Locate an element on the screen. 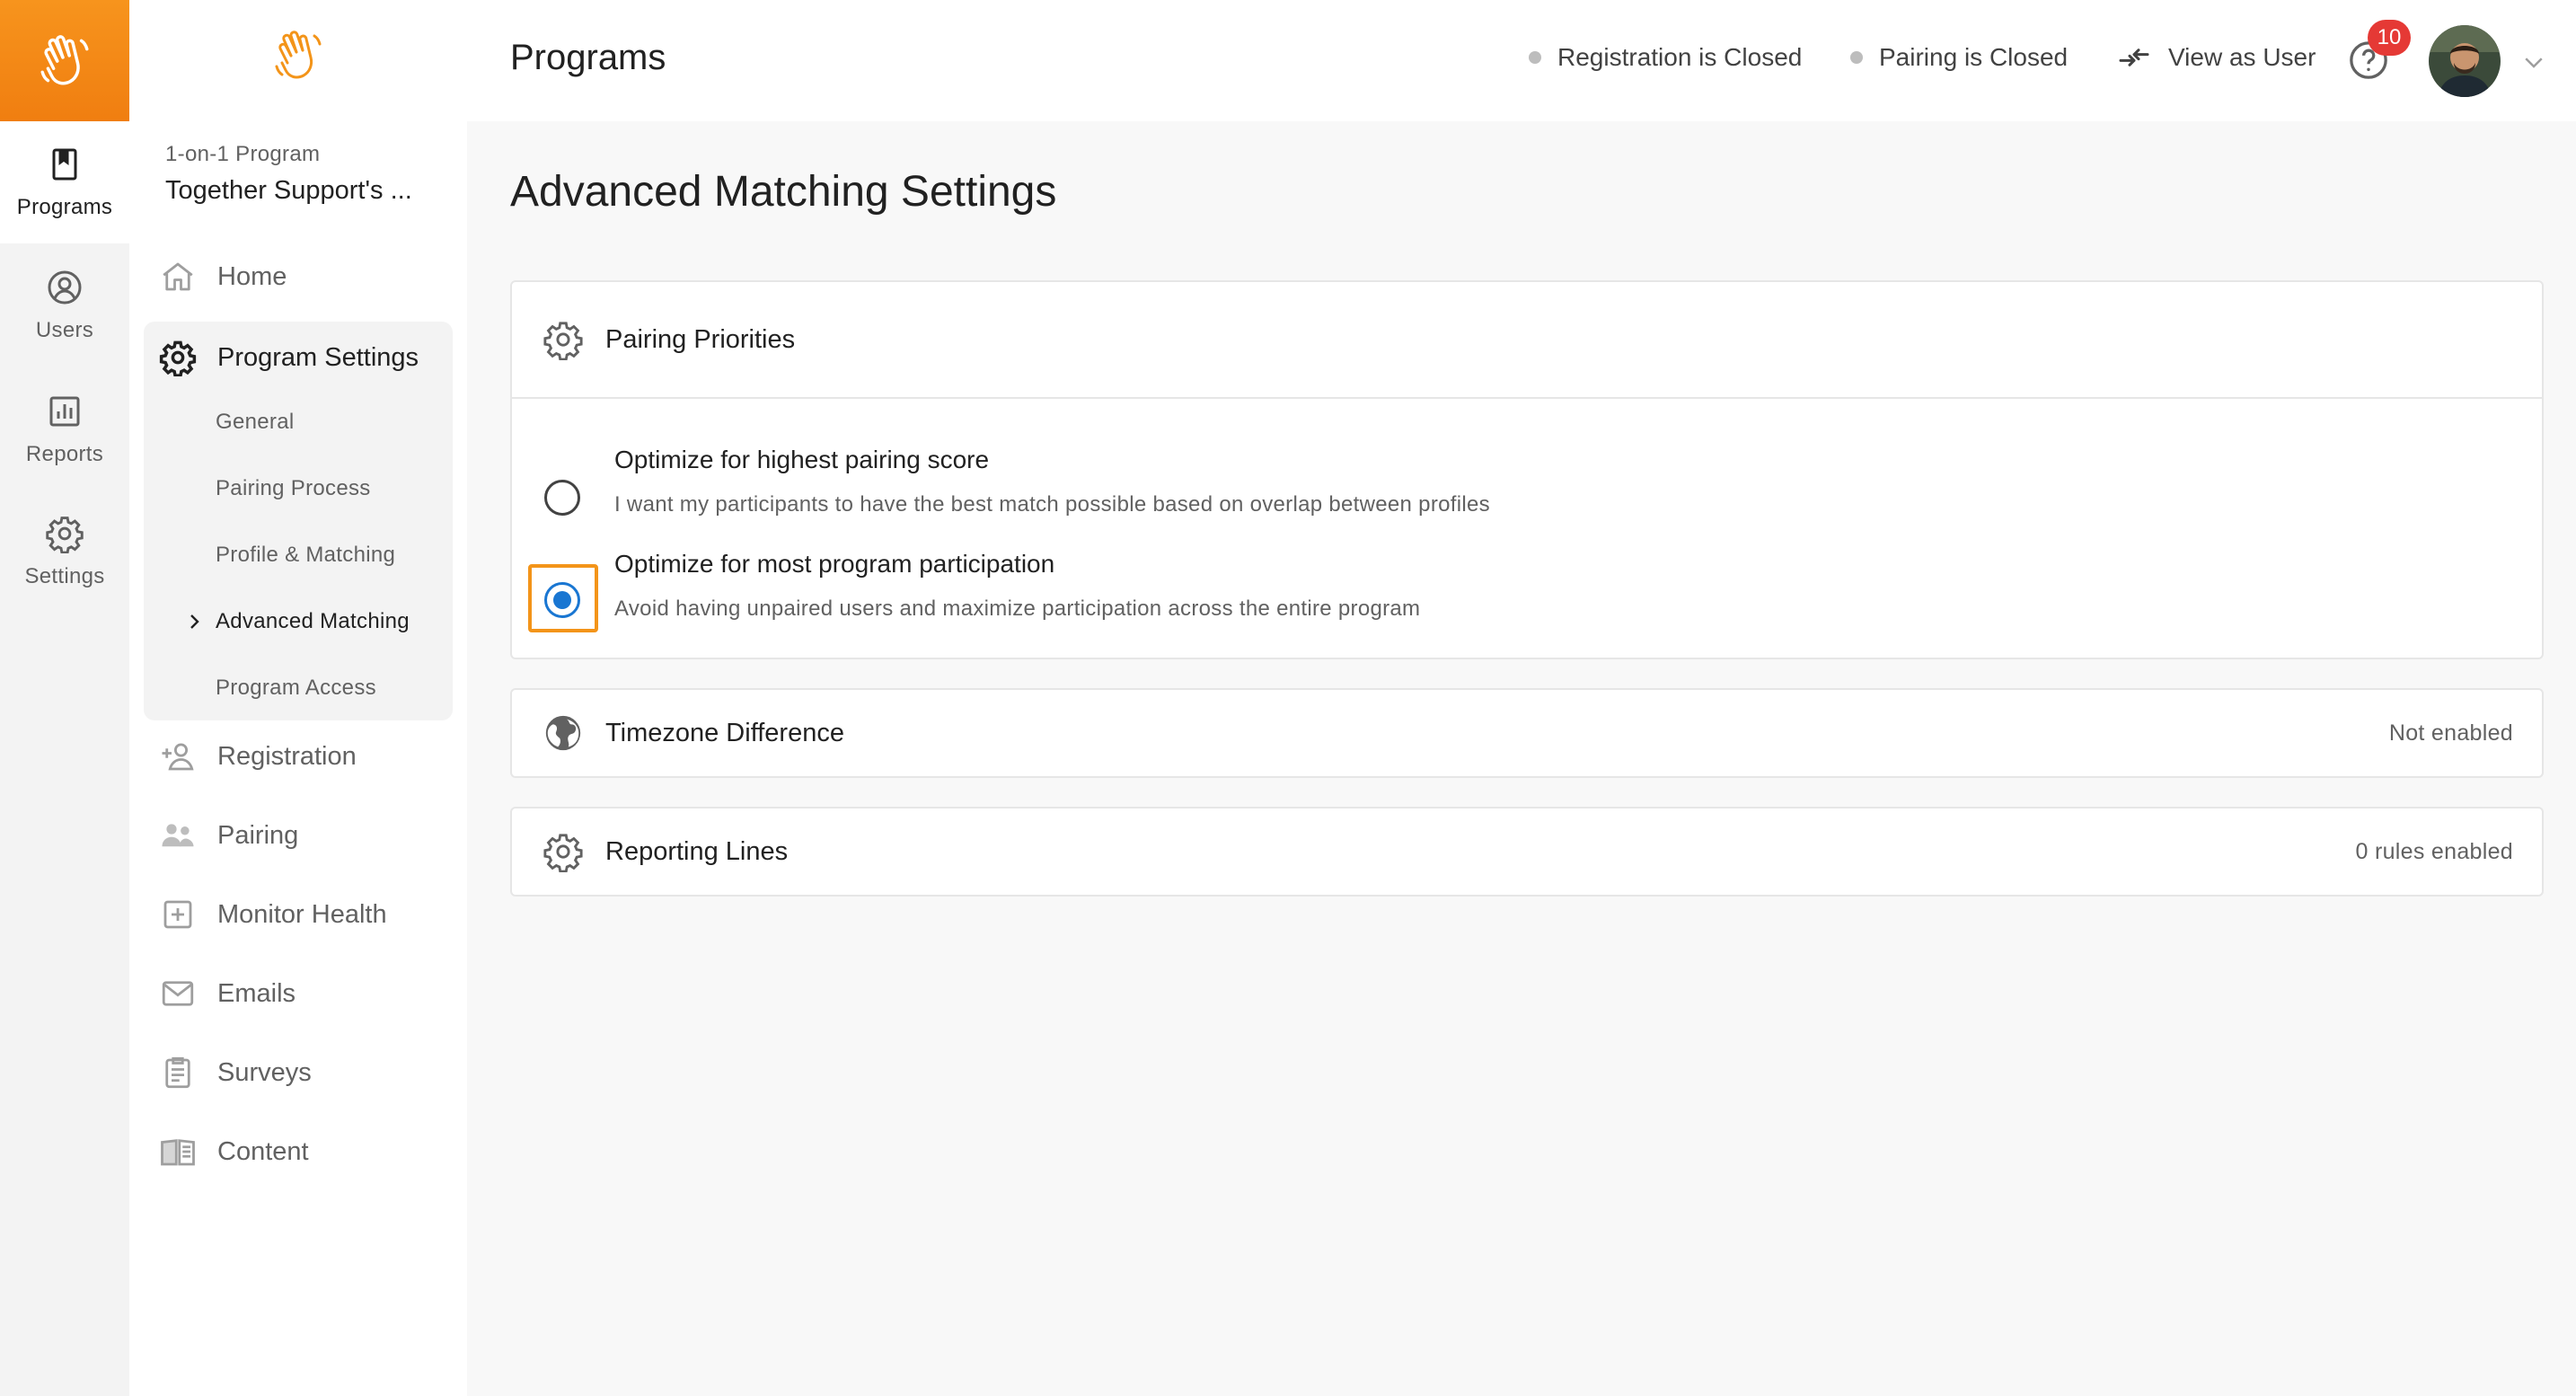 The width and height of the screenshot is (2576, 1396). sidebar-item-registration: Registration is located at coordinates (298, 756).